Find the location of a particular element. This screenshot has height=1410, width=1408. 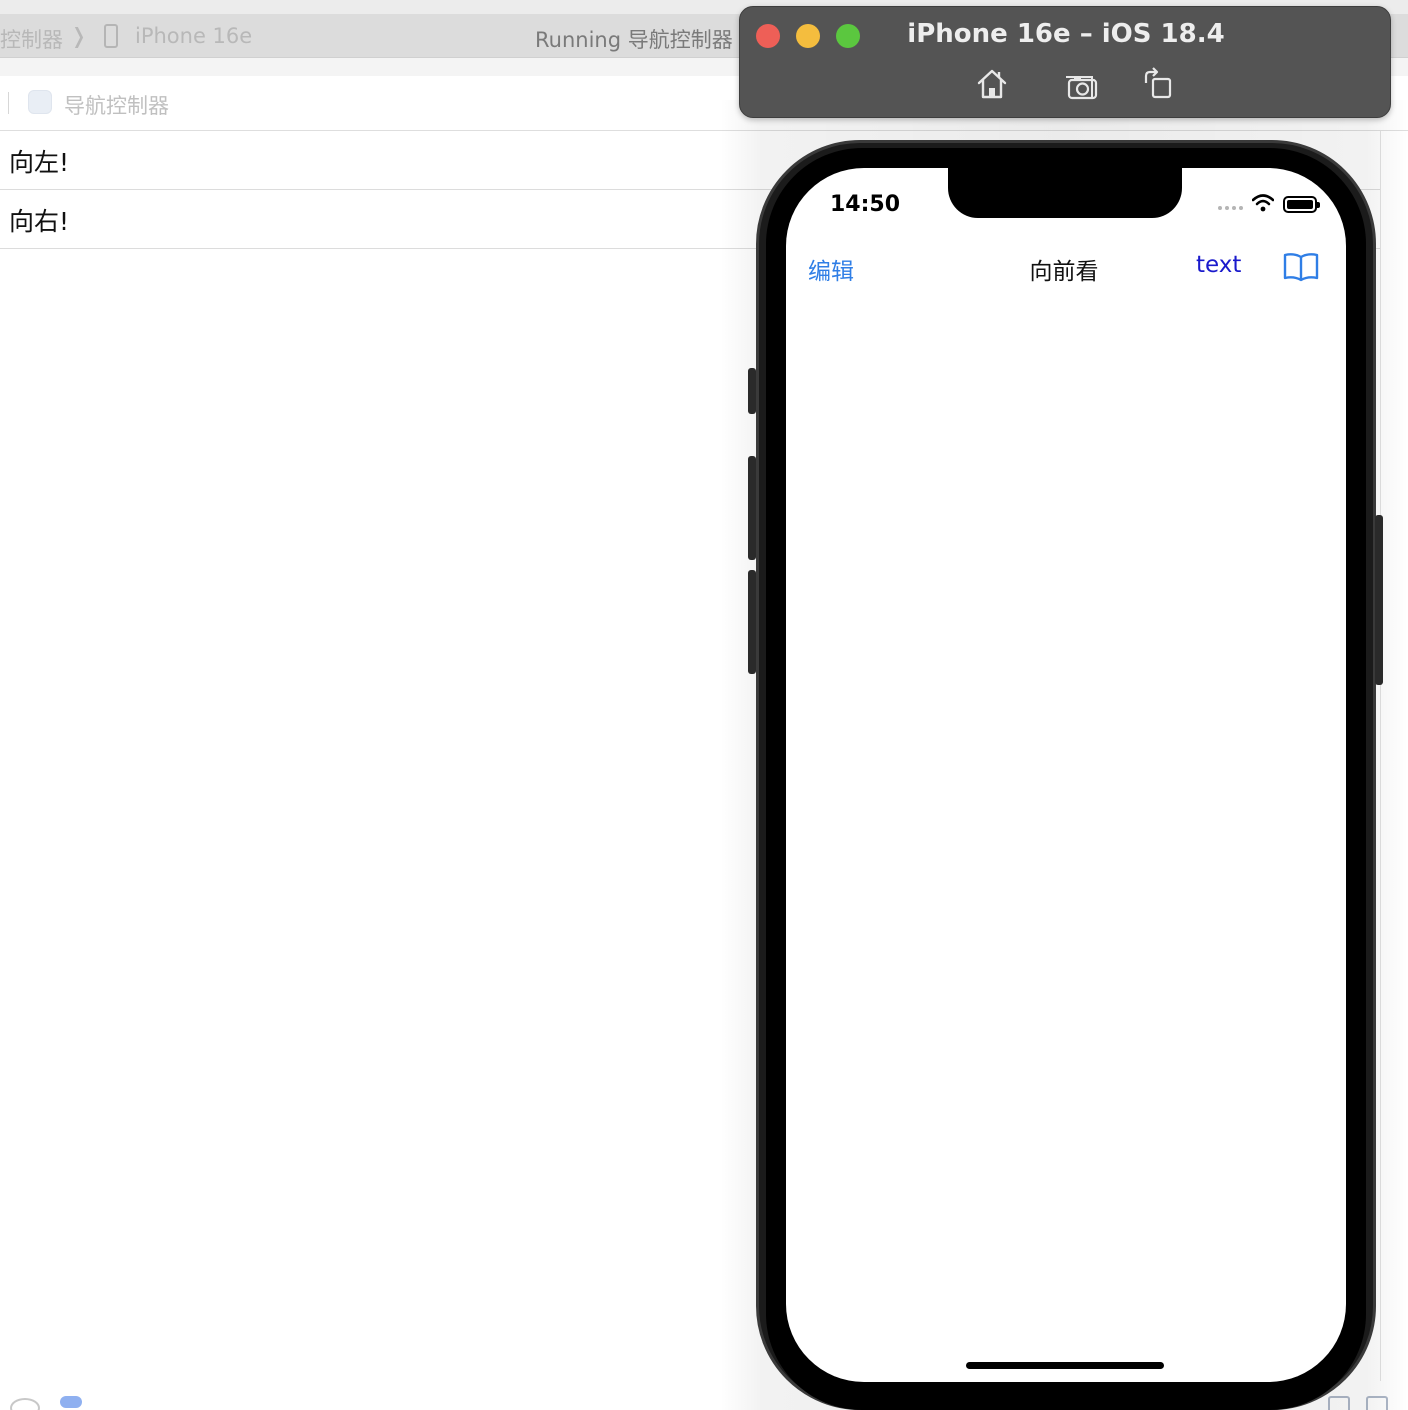

tab-divider is located at coordinates (8, 103).